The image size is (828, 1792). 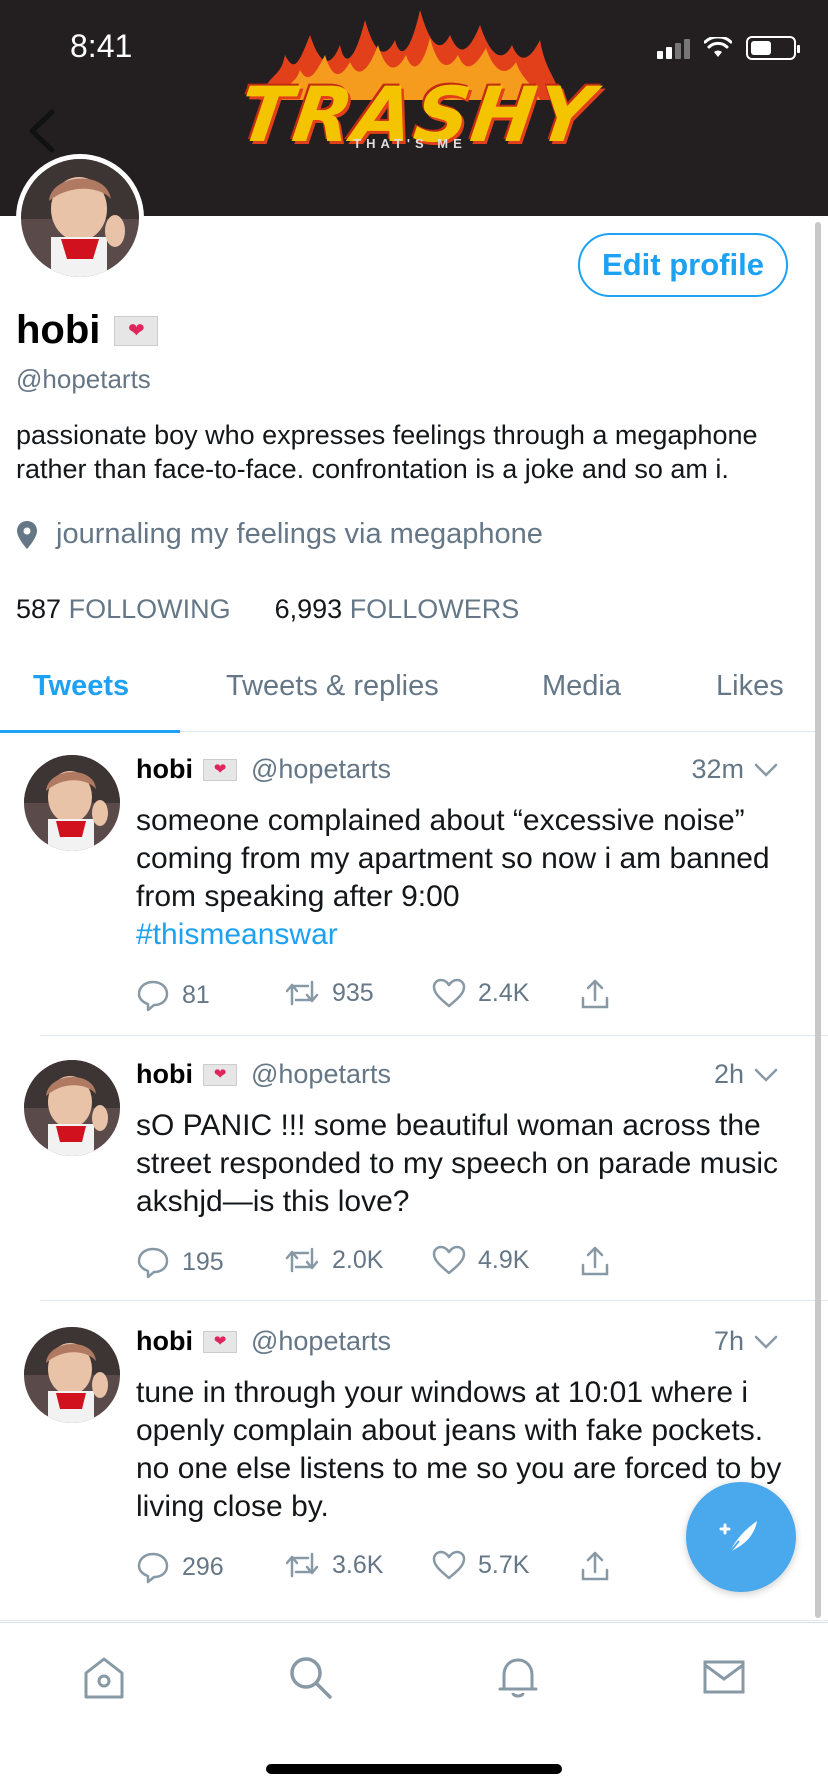 What do you see at coordinates (180, 1567) in the screenshot?
I see `reply-action: 296` at bounding box center [180, 1567].